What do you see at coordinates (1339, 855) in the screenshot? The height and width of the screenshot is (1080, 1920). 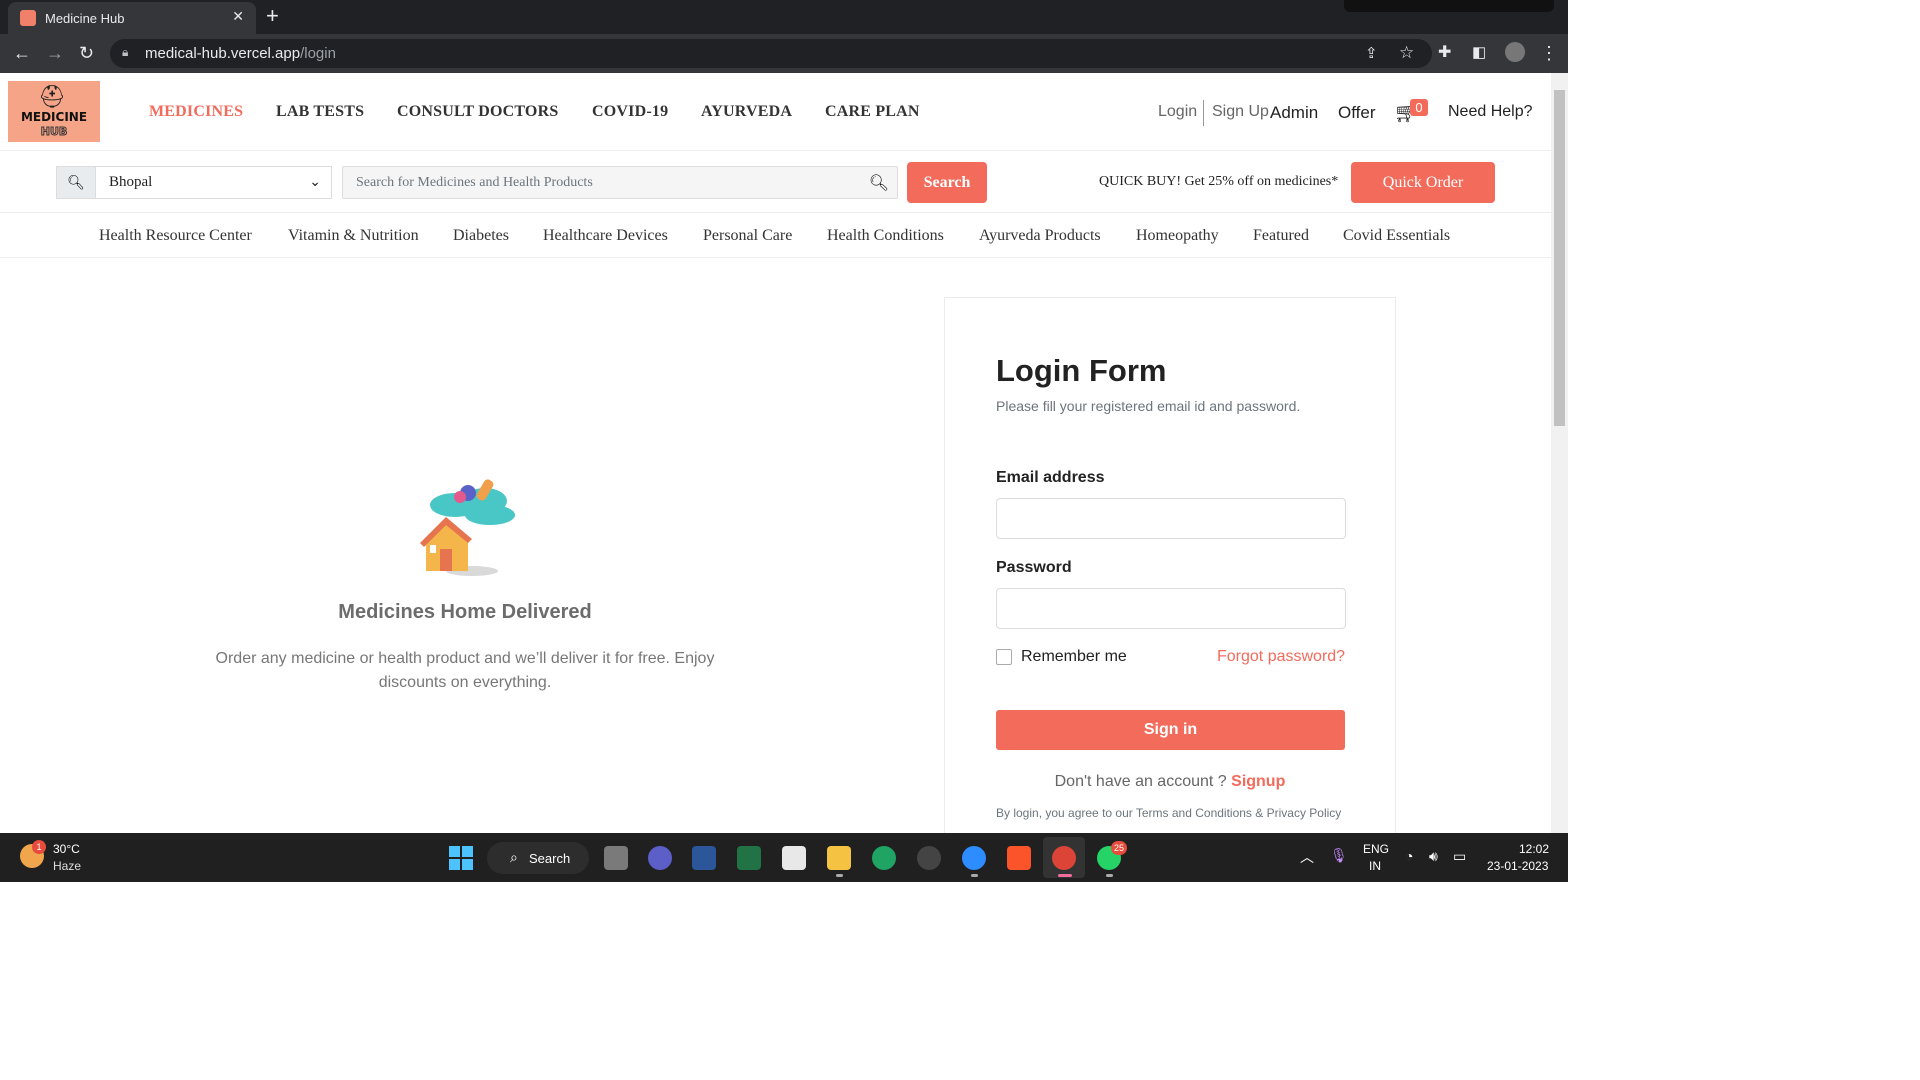 I see `microphone-icon: 🎙︎` at bounding box center [1339, 855].